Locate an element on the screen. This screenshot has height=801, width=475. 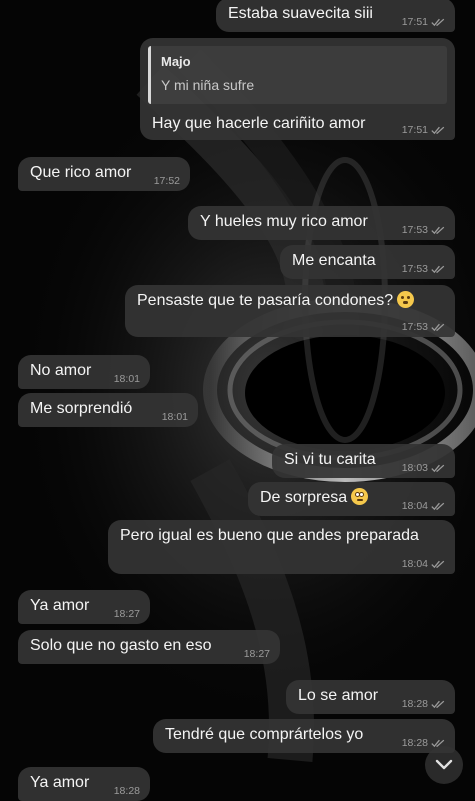
shushing-face-emoji is located at coordinates (406, 299).